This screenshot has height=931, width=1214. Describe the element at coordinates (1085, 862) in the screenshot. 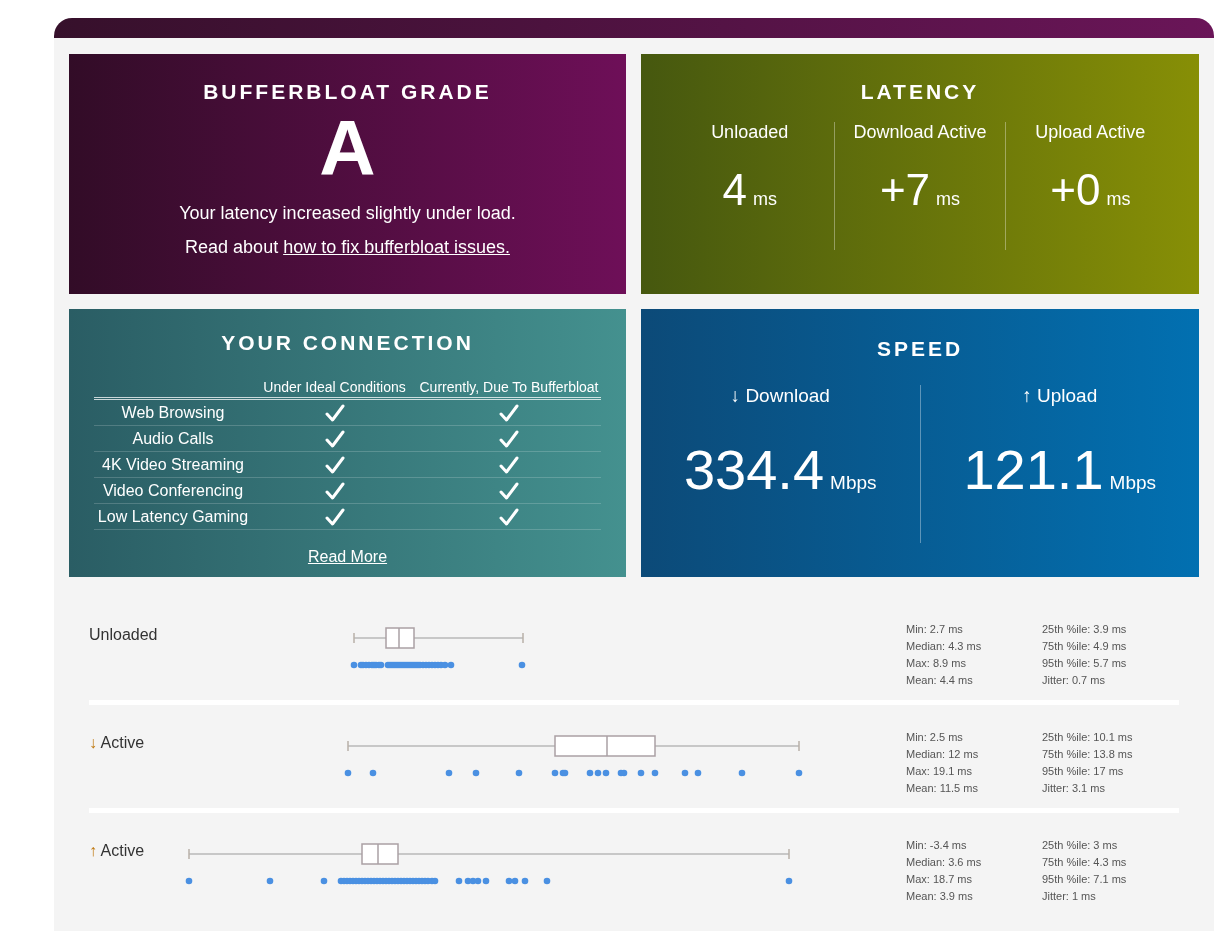

I see `stat-text: 75th %ile: 4.3 ms` at that location.